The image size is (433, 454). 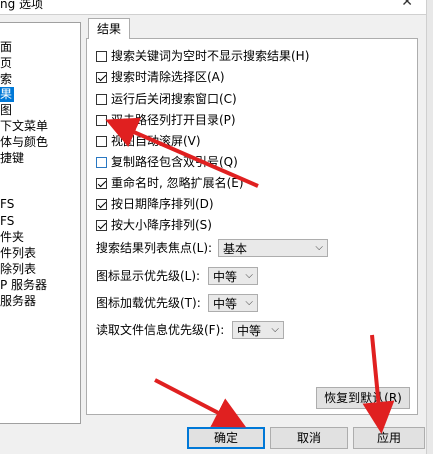 I want to click on option-label: 双击路径列打开目录(P), so click(x=173, y=120).